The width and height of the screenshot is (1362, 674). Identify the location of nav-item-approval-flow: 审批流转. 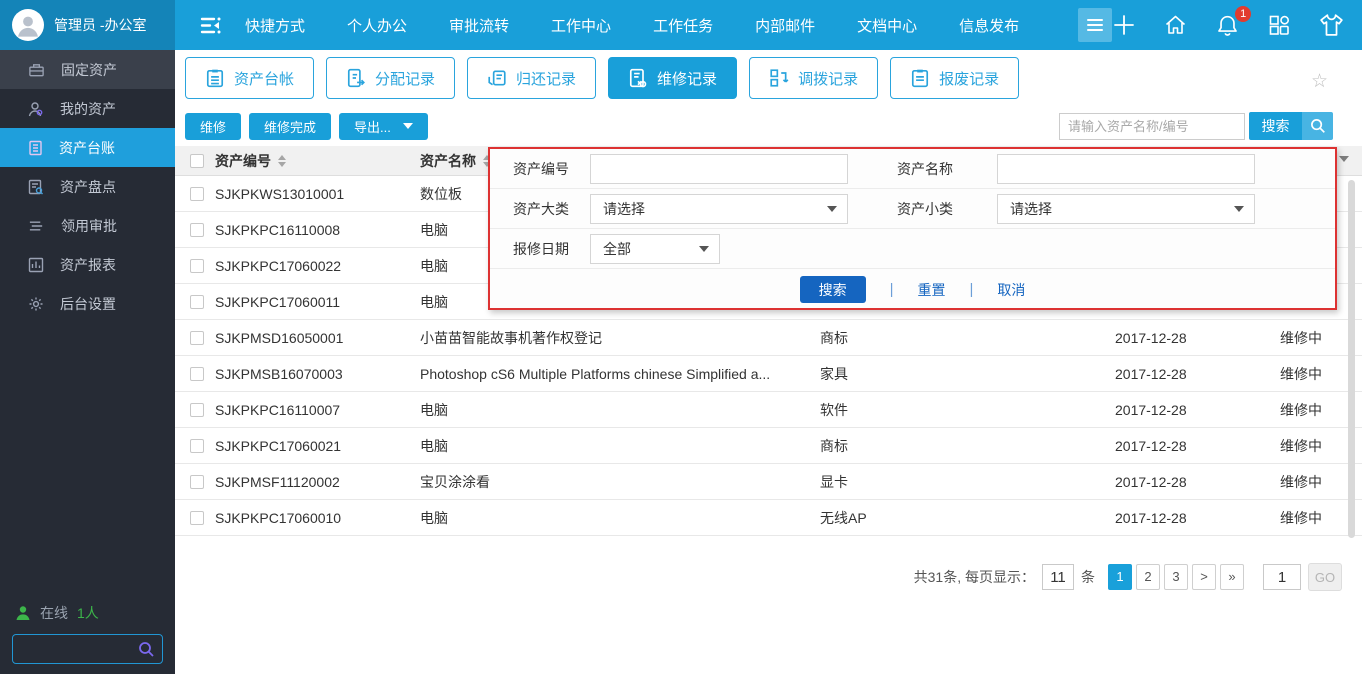
(479, 25).